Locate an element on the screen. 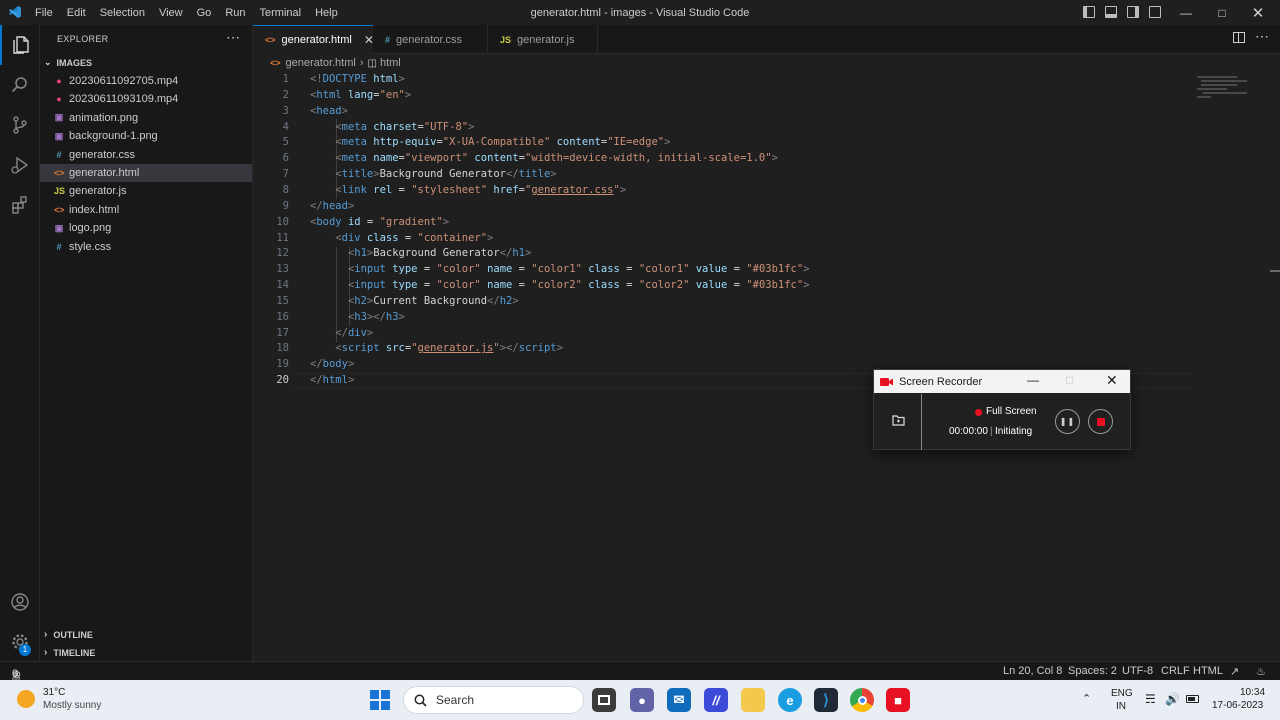 Image resolution: width=1280 pixels, height=720 pixels. menu-go: Go is located at coordinates (204, 13).